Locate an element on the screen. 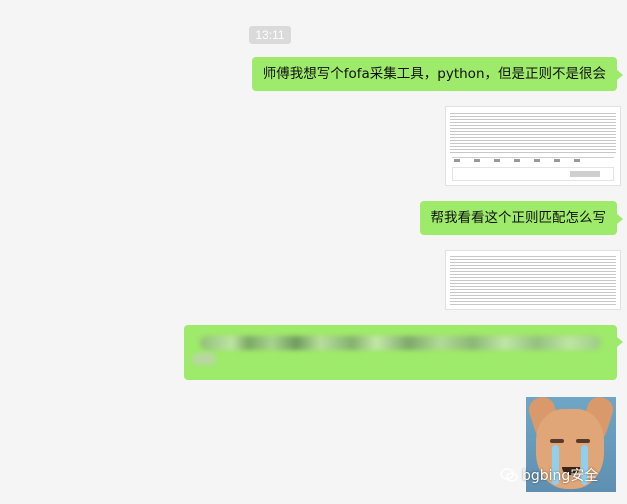 The image size is (627, 504). blurred-message-bubble is located at coordinates (403, 352).